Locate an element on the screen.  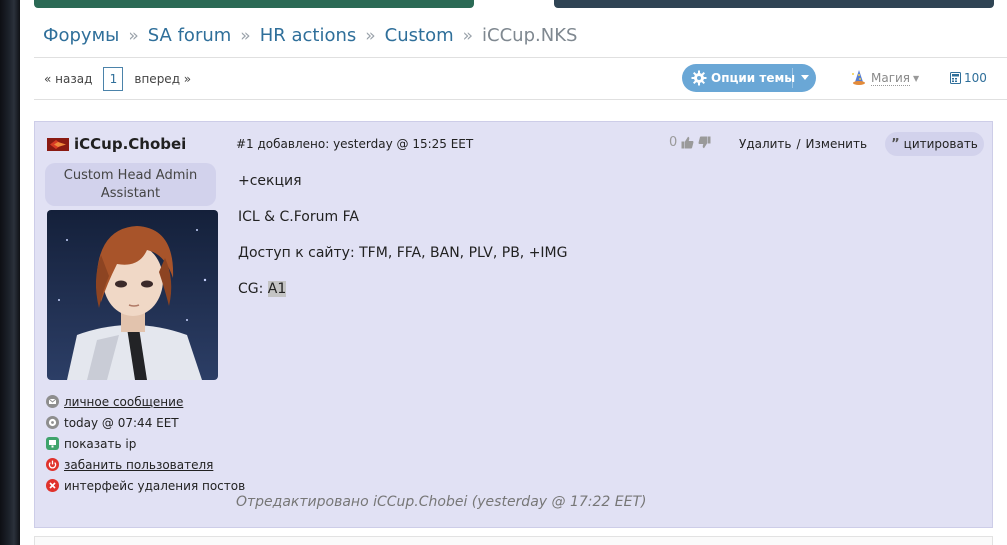
chevron-down-icon: ▼ is located at coordinates (916, 78).